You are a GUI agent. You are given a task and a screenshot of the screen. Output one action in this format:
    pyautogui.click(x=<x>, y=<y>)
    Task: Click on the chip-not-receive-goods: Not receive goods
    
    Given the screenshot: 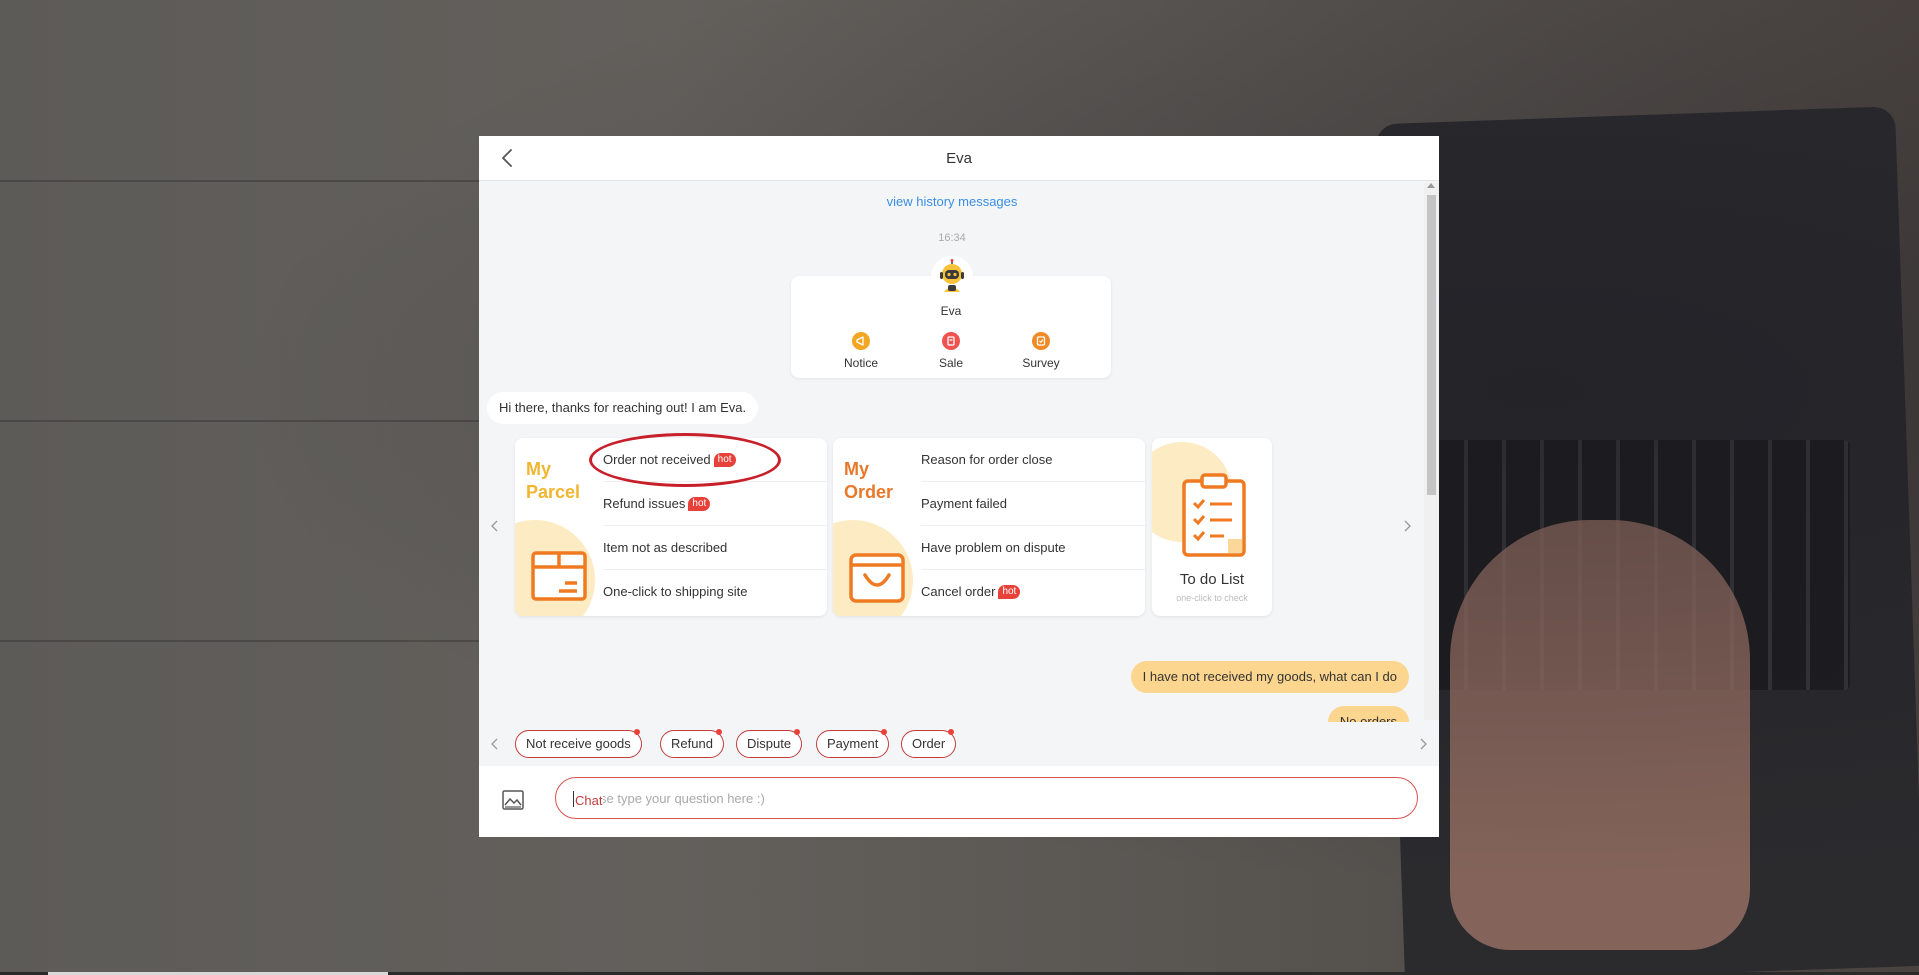 What is the action you would take?
    pyautogui.click(x=578, y=743)
    